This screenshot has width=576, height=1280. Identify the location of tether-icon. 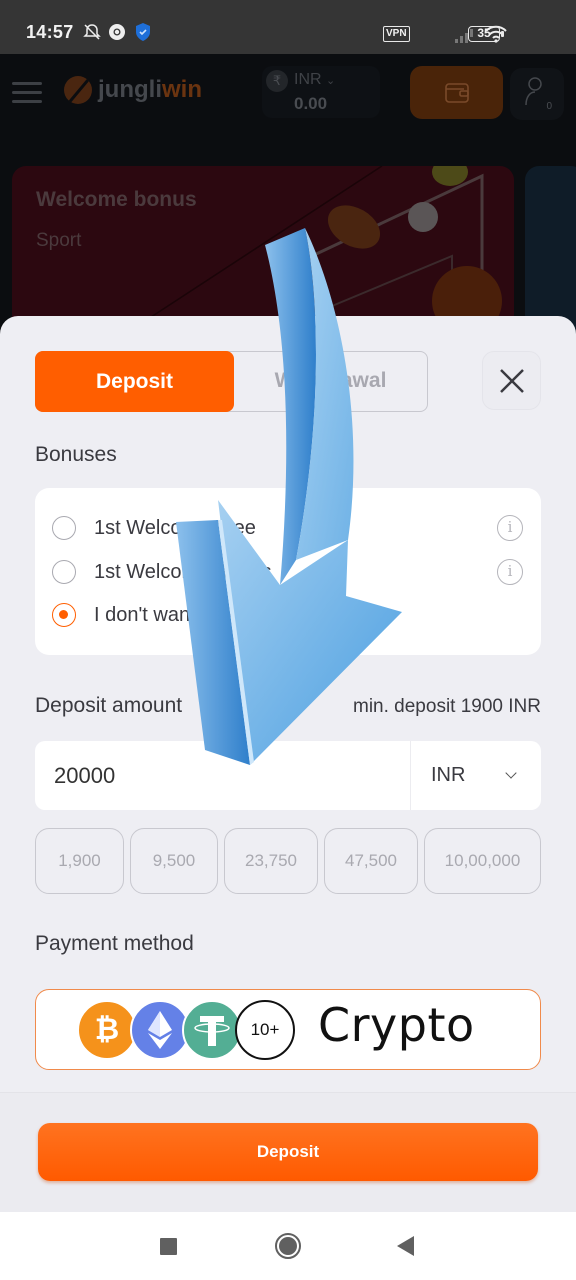
(212, 1030).